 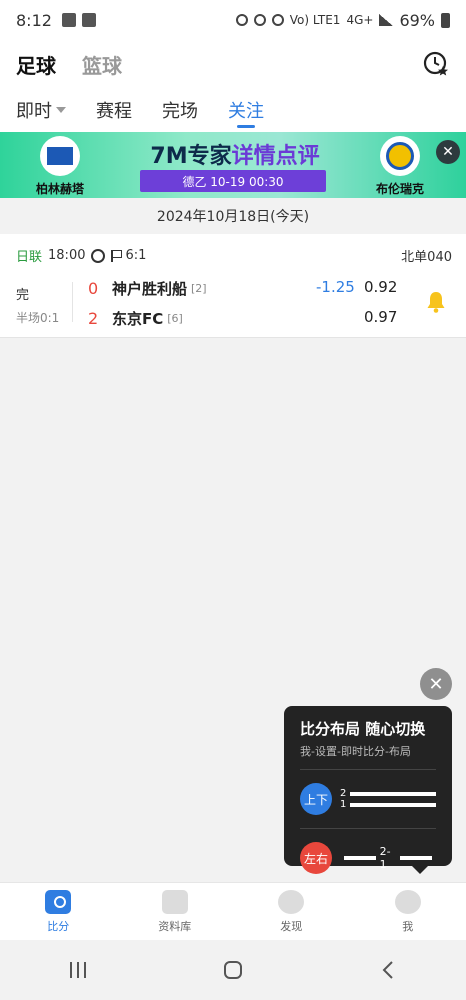 What do you see at coordinates (175, 926) in the screenshot?
I see `nav-database-label: 资料库` at bounding box center [175, 926].